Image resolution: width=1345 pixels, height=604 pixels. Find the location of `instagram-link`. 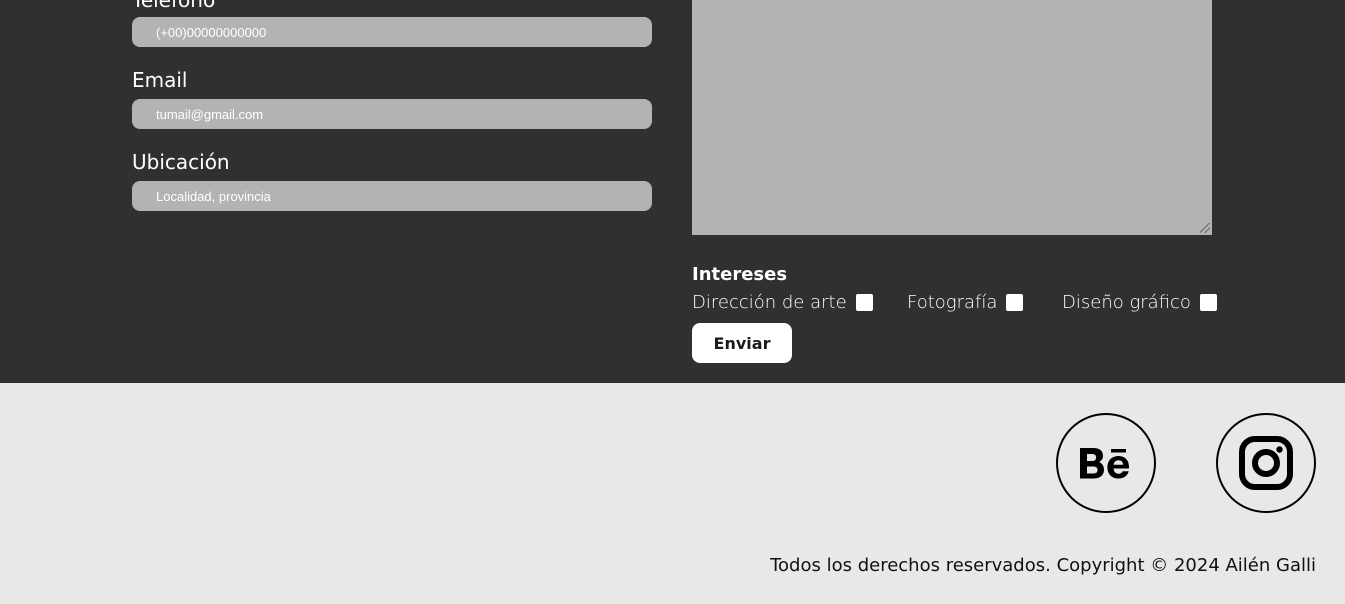

instagram-link is located at coordinates (1266, 463).